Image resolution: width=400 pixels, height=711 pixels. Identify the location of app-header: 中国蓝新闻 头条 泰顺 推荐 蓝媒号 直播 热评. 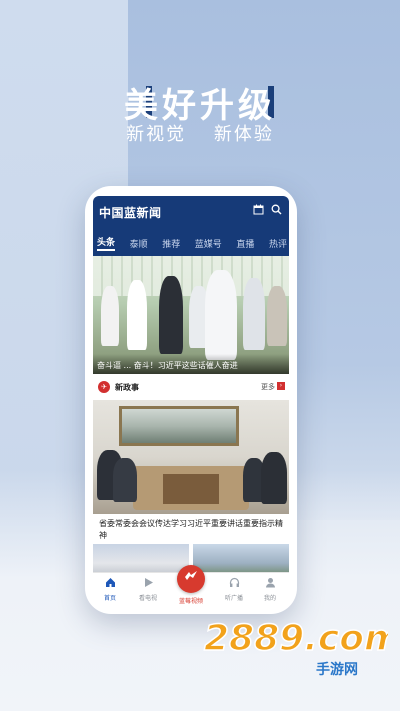
(191, 226).